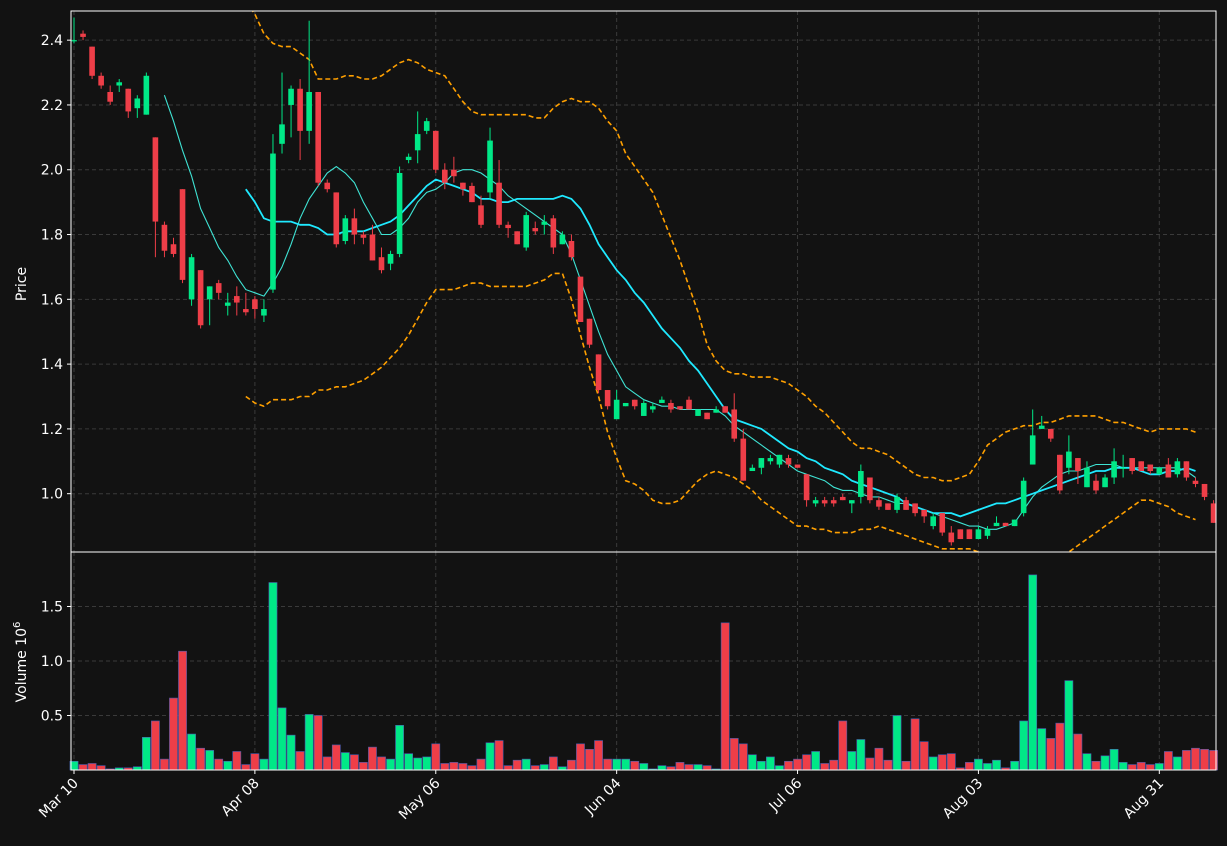 The width and height of the screenshot is (1227, 846). Describe the element at coordinates (17, 625) in the screenshot. I see `volume-axis-label-exponent: 6` at that location.